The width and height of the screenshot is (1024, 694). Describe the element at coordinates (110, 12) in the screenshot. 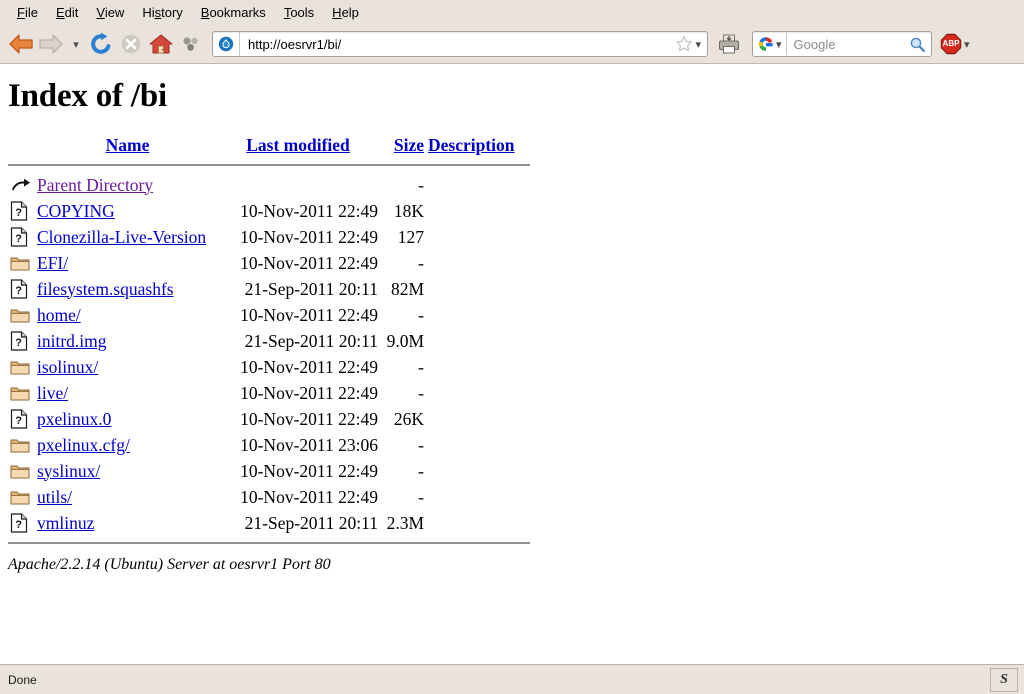

I see `menu-view: View` at that location.